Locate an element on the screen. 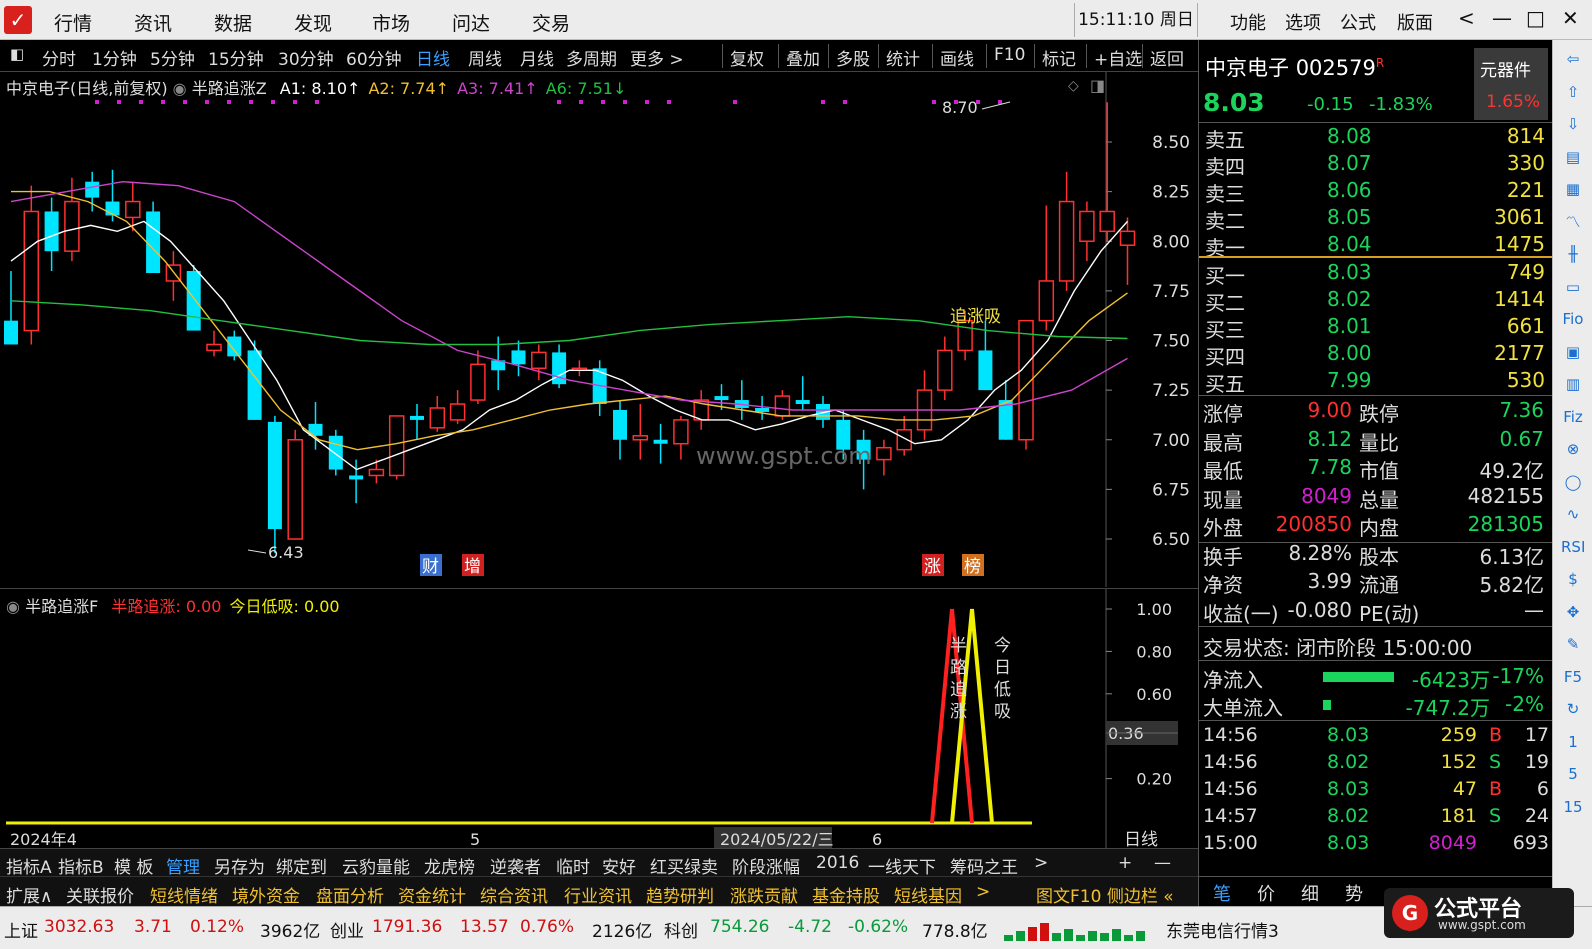 The height and width of the screenshot is (949, 1592). toolbar-btn-0: 复权 is located at coordinates (747, 57).